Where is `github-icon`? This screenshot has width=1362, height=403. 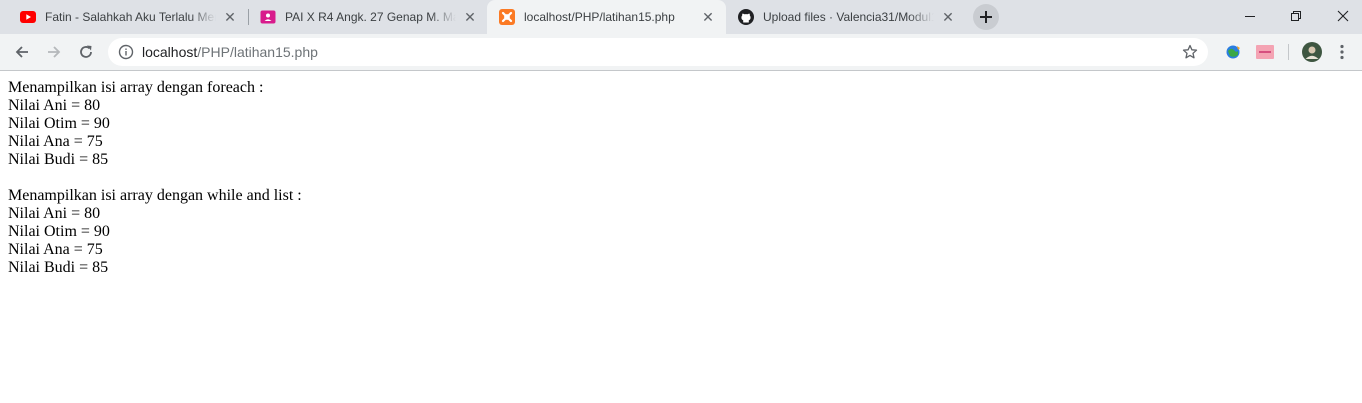
github-icon is located at coordinates (746, 17).